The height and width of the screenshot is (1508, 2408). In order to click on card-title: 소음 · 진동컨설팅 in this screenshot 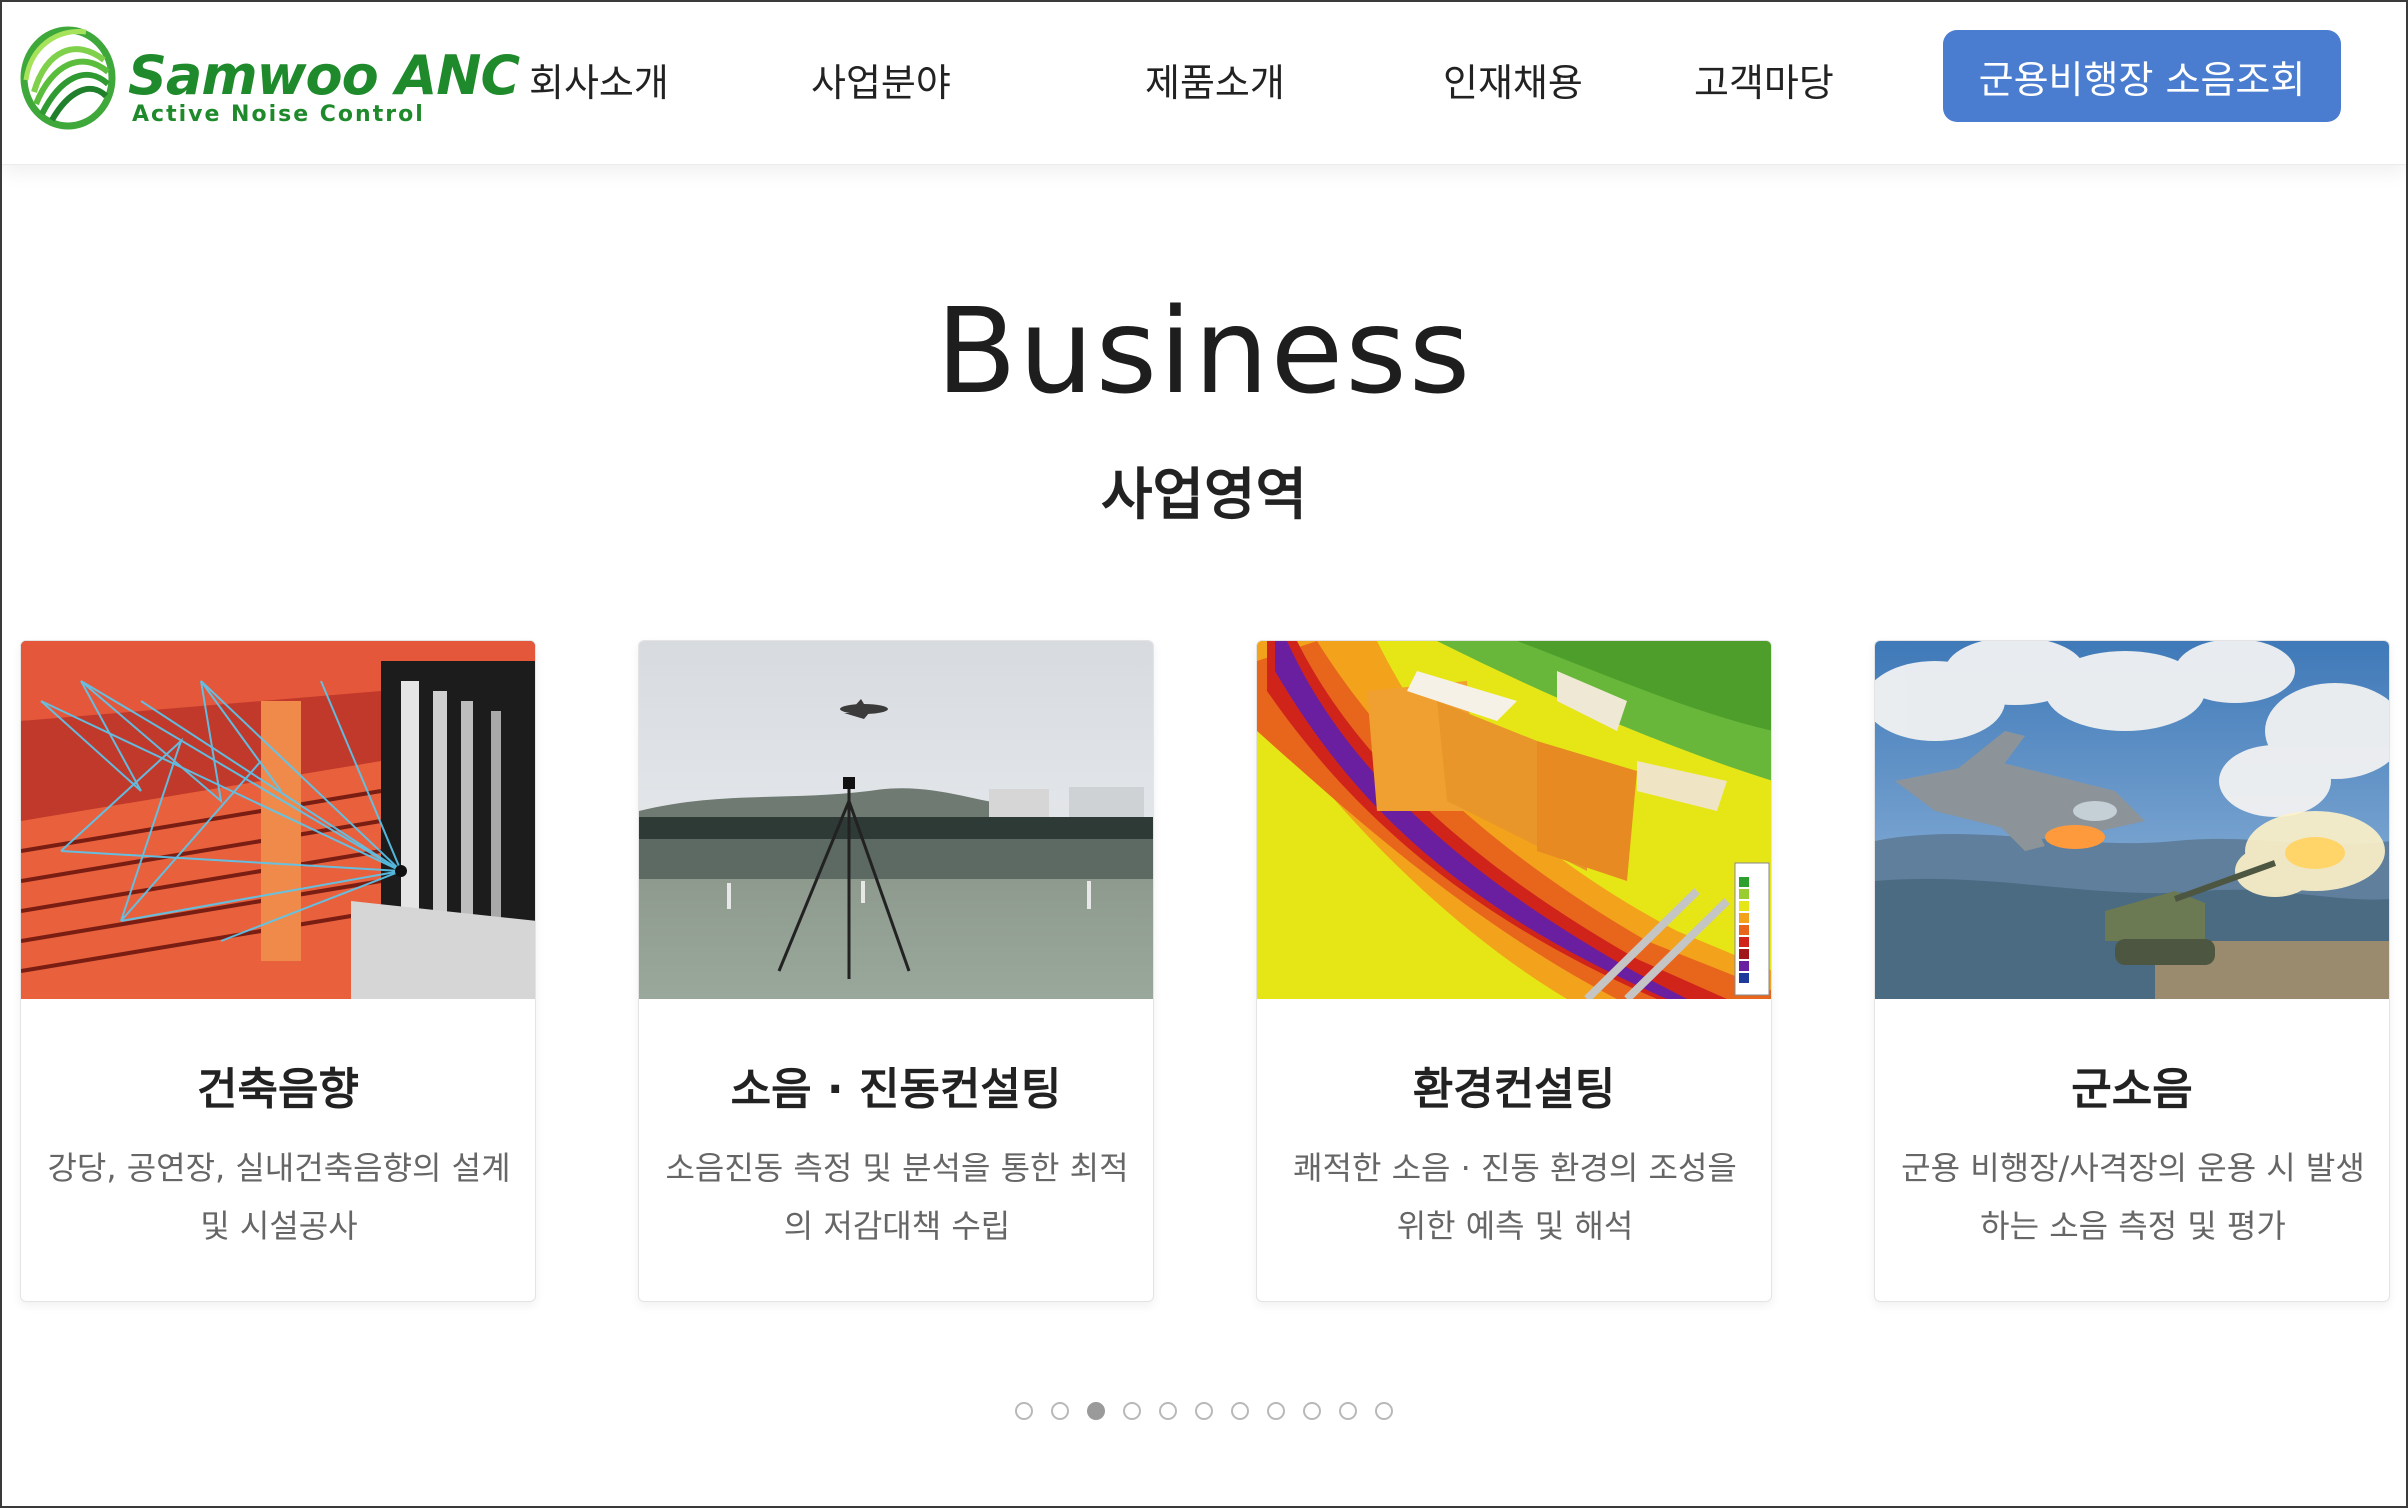, I will do `click(896, 1089)`.